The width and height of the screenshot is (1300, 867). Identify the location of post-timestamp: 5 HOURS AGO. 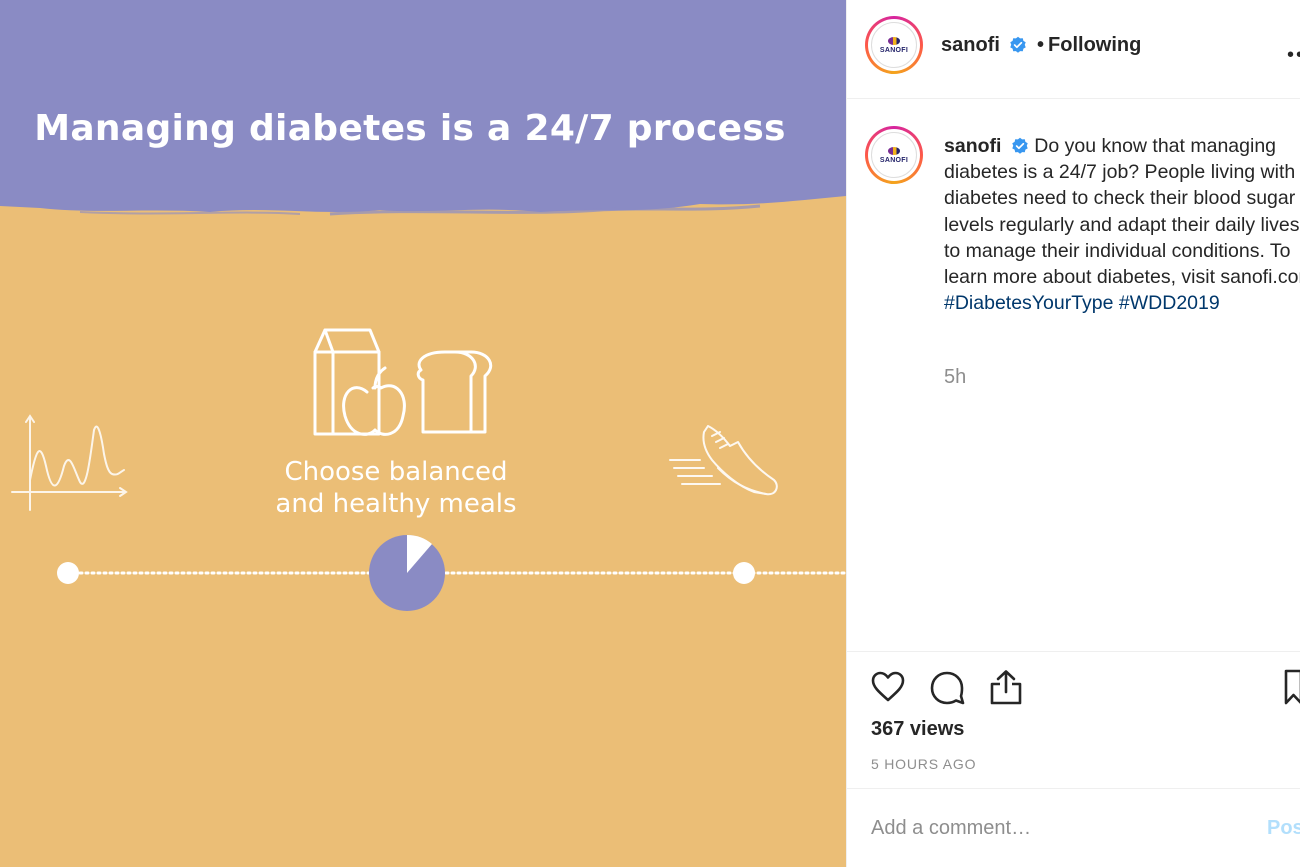
(923, 764).